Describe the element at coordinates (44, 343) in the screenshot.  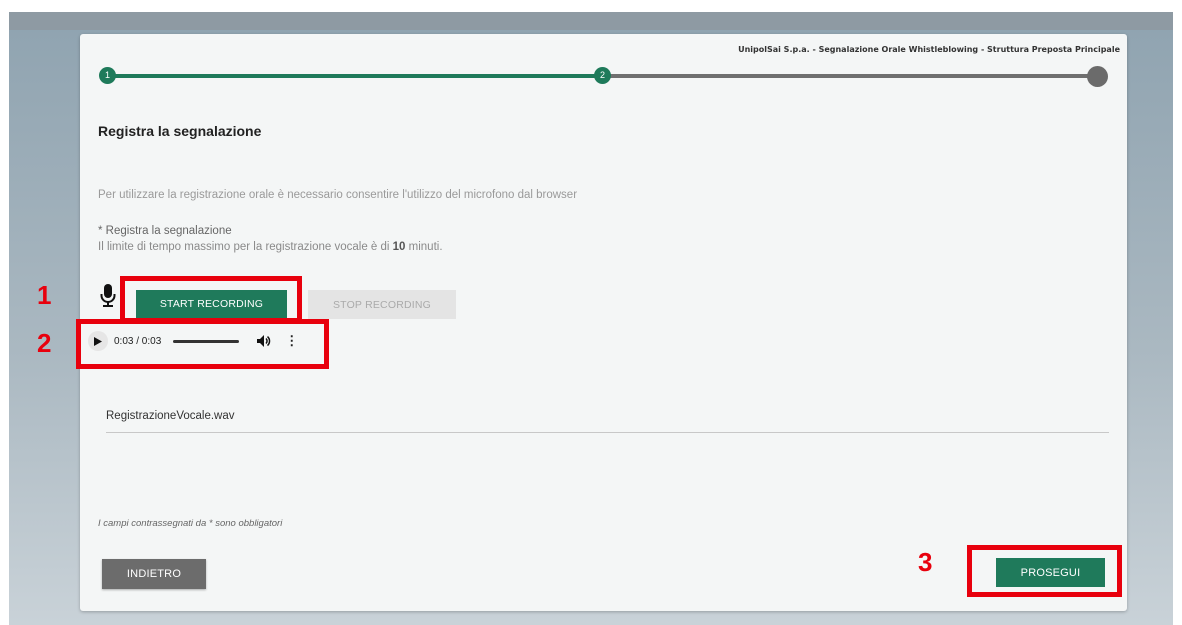
I see `annotation-number-2: 2` at that location.